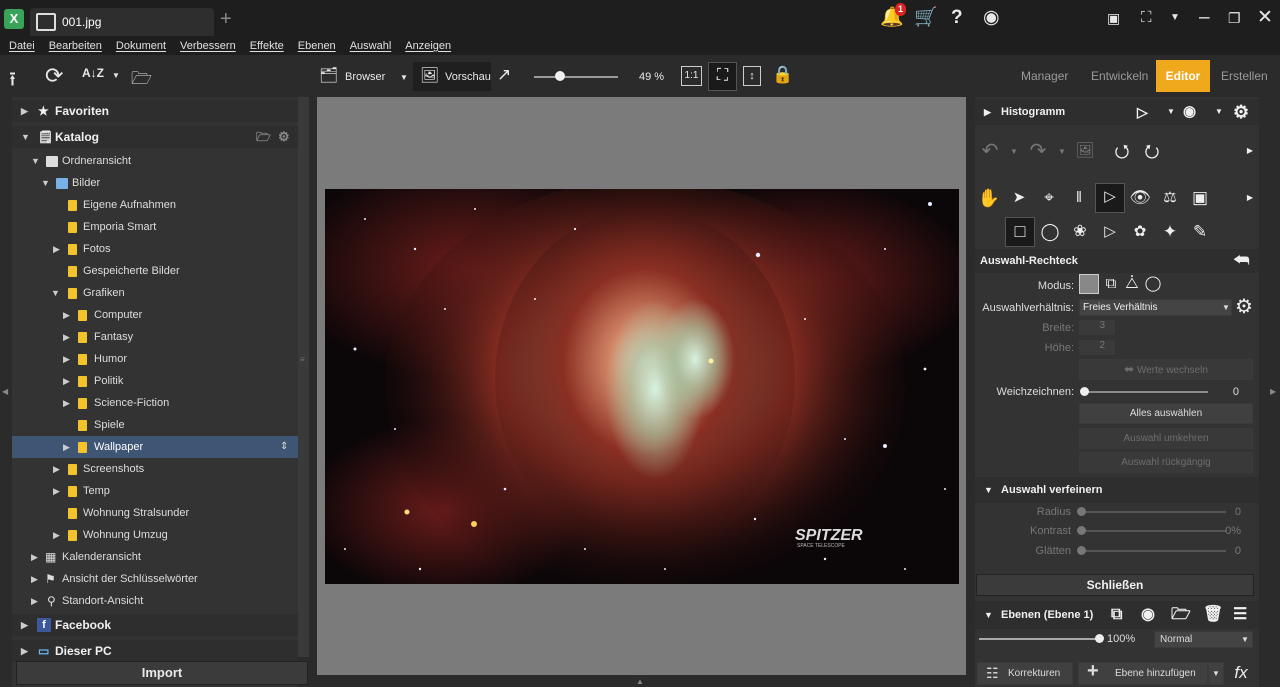 This screenshot has width=1280, height=687. Describe the element at coordinates (1132, 284) in the screenshot. I see `selection-subtract-icon: ⧊` at that location.